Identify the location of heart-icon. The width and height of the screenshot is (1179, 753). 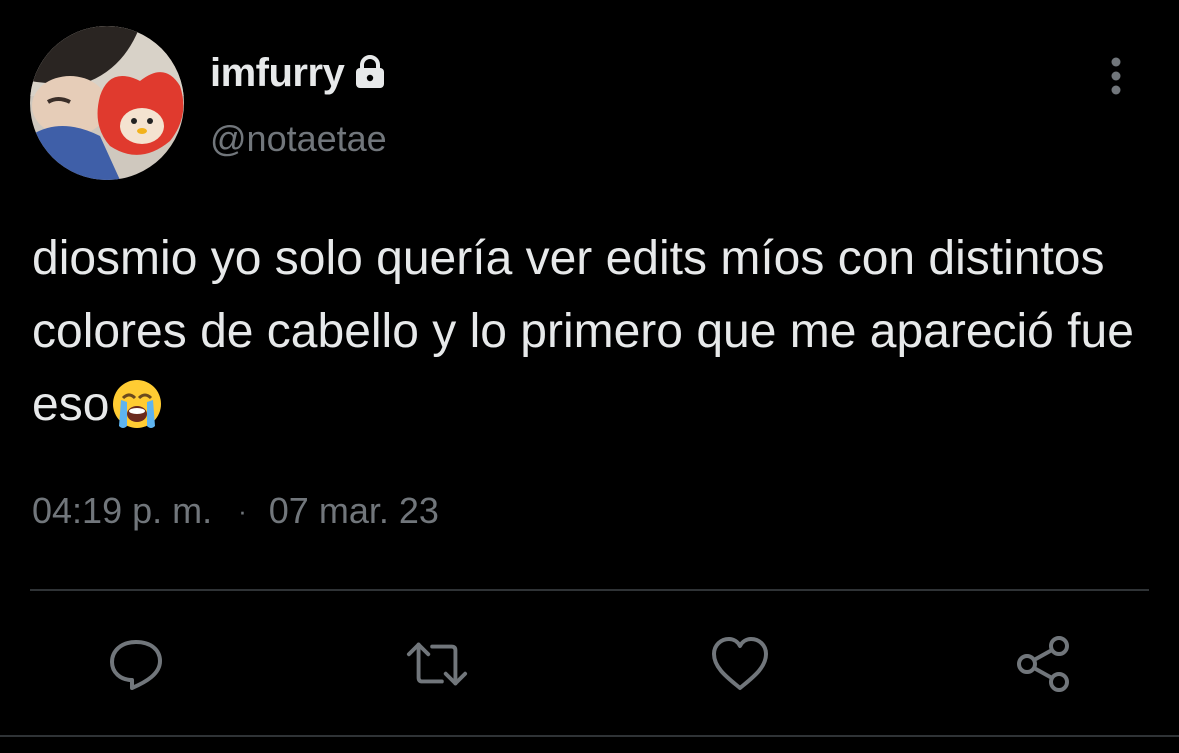
(740, 663).